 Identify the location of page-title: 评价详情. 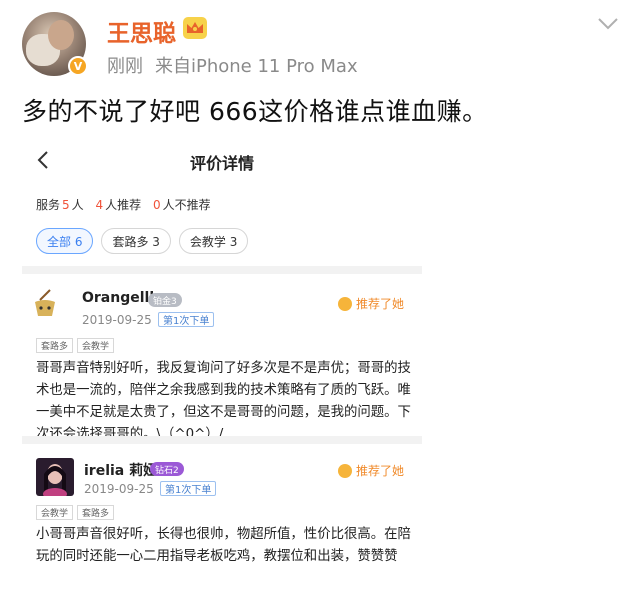
(221, 163).